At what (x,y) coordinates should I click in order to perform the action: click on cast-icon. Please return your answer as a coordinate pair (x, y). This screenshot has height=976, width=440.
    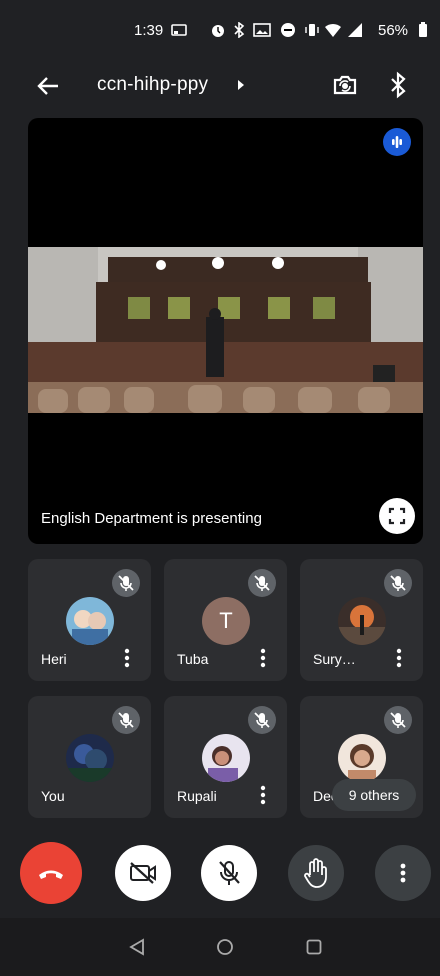
    Looking at the image, I should click on (179, 30).